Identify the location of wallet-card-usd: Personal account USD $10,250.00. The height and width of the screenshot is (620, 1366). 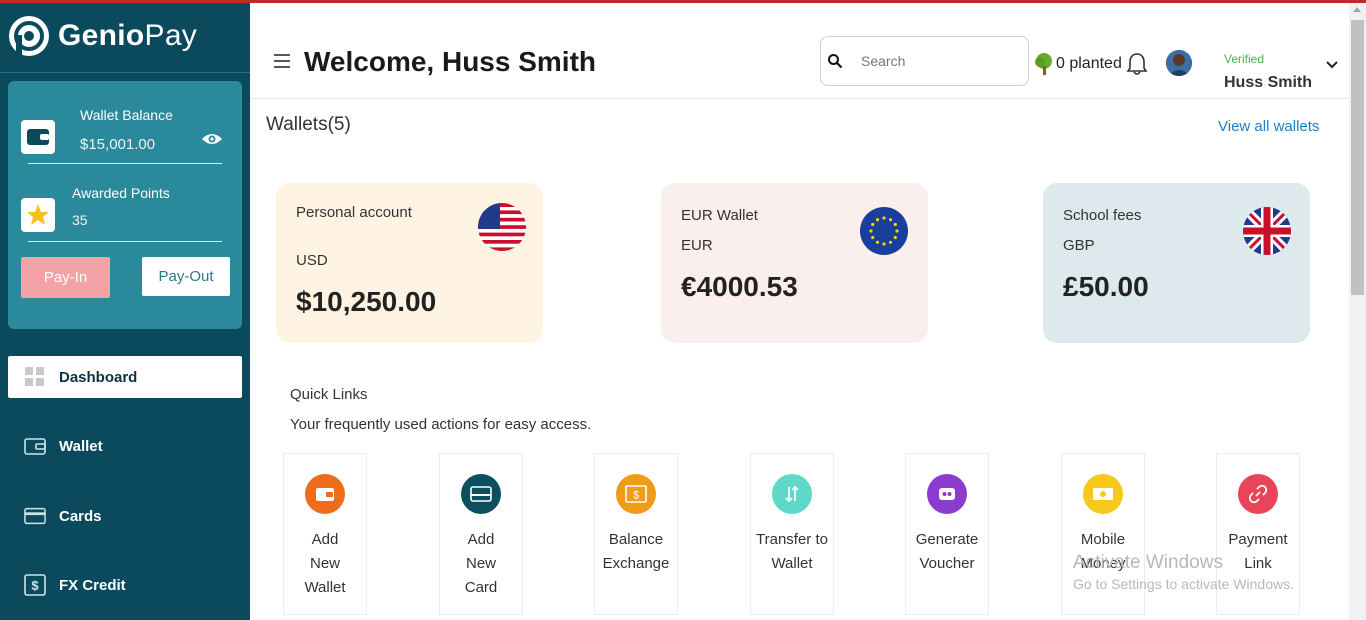
(409, 263).